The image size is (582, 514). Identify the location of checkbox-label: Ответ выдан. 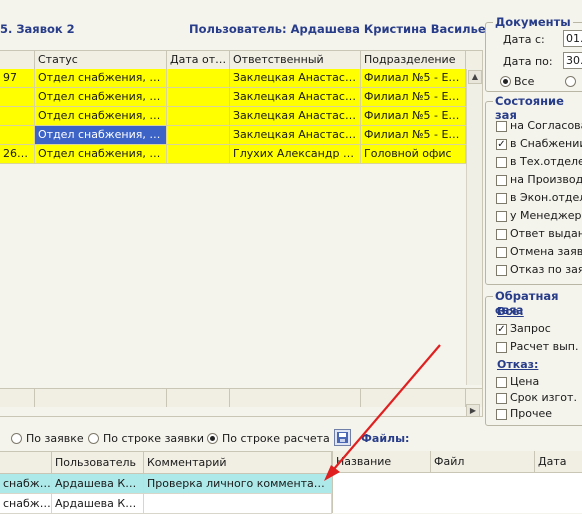
(546, 233).